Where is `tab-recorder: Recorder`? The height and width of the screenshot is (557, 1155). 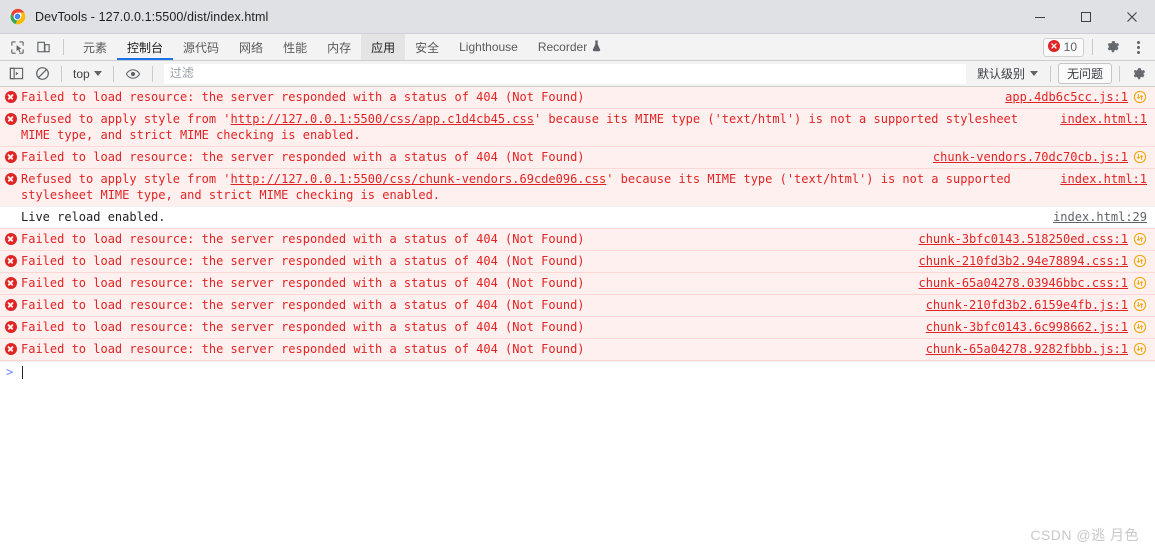 tab-recorder: Recorder is located at coordinates (570, 47).